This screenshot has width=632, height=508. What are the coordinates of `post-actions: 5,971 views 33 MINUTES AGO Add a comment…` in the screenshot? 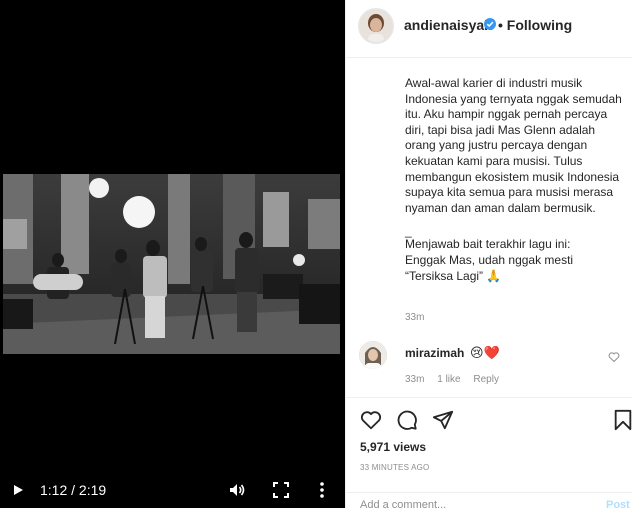 It's located at (489, 452).